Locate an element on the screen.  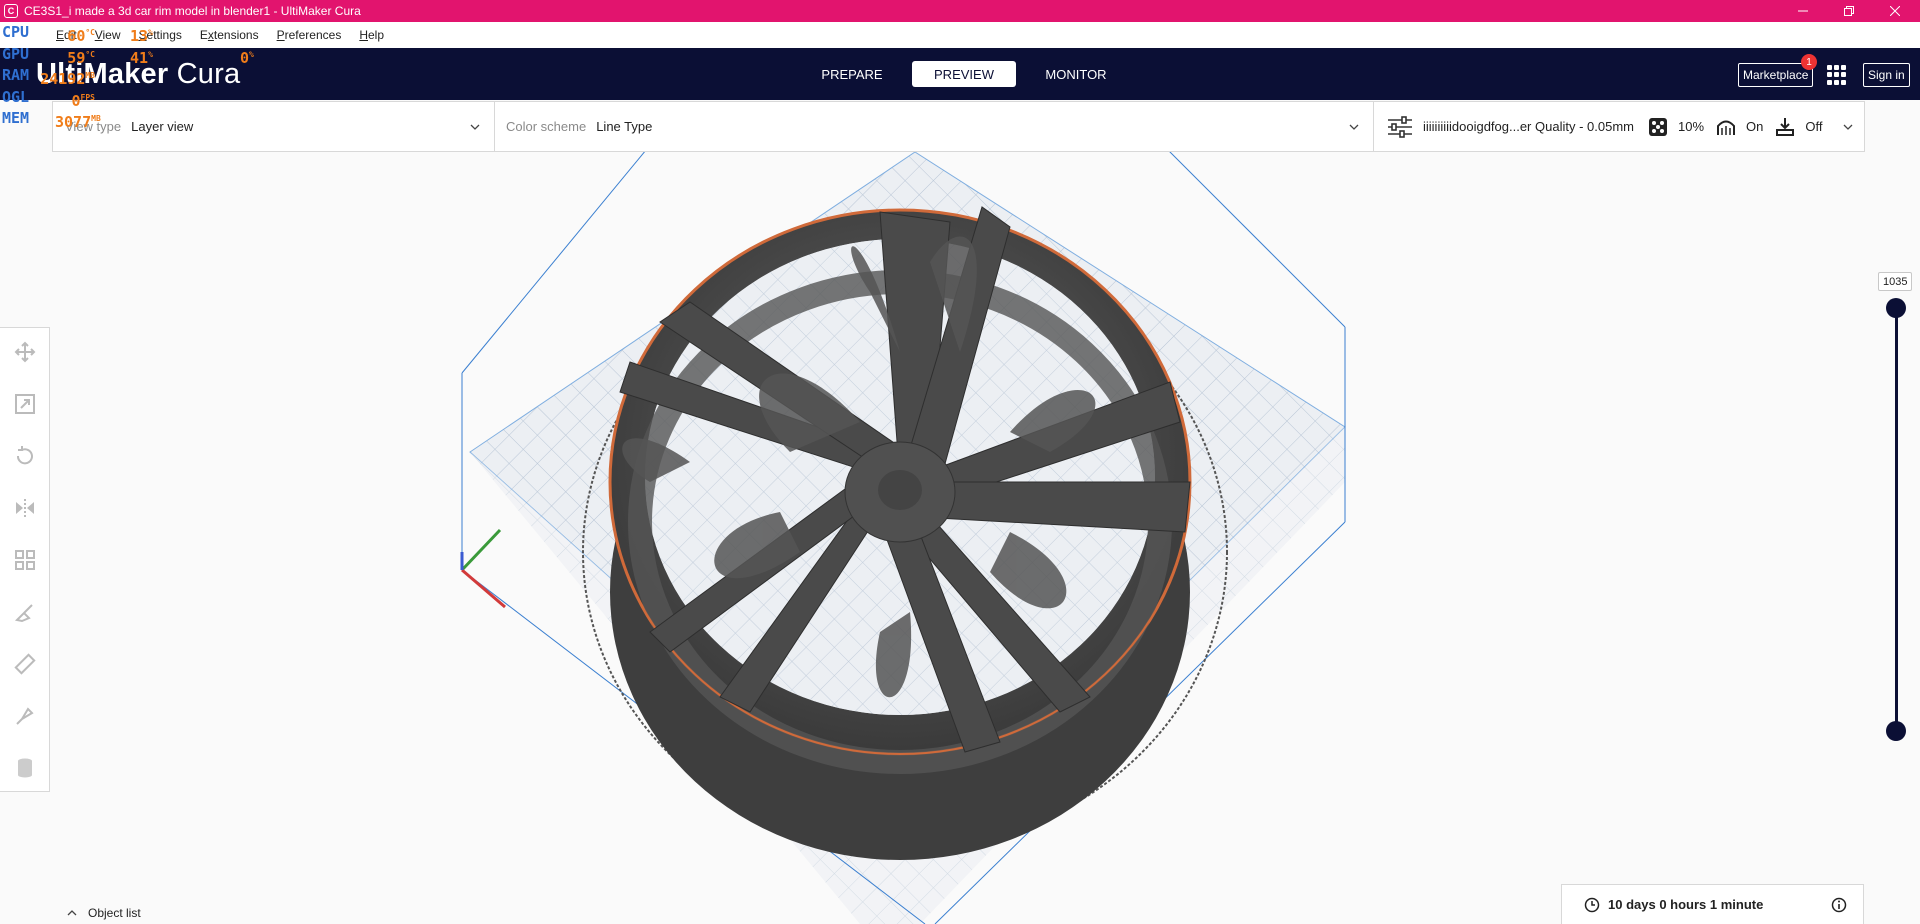
rotate-tool-button is located at coordinates (25, 456).